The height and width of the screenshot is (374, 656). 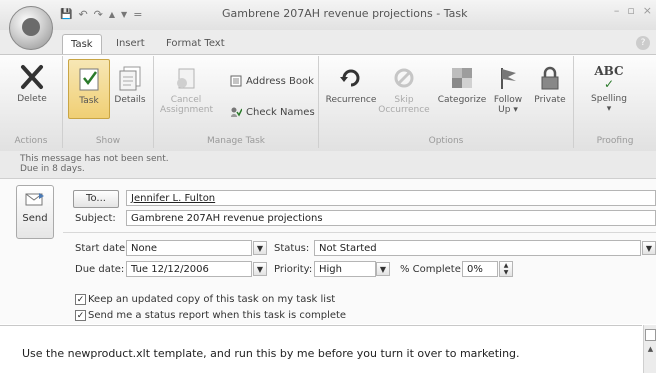 What do you see at coordinates (404, 78) in the screenshot?
I see `skip-occurrence-icon` at bounding box center [404, 78].